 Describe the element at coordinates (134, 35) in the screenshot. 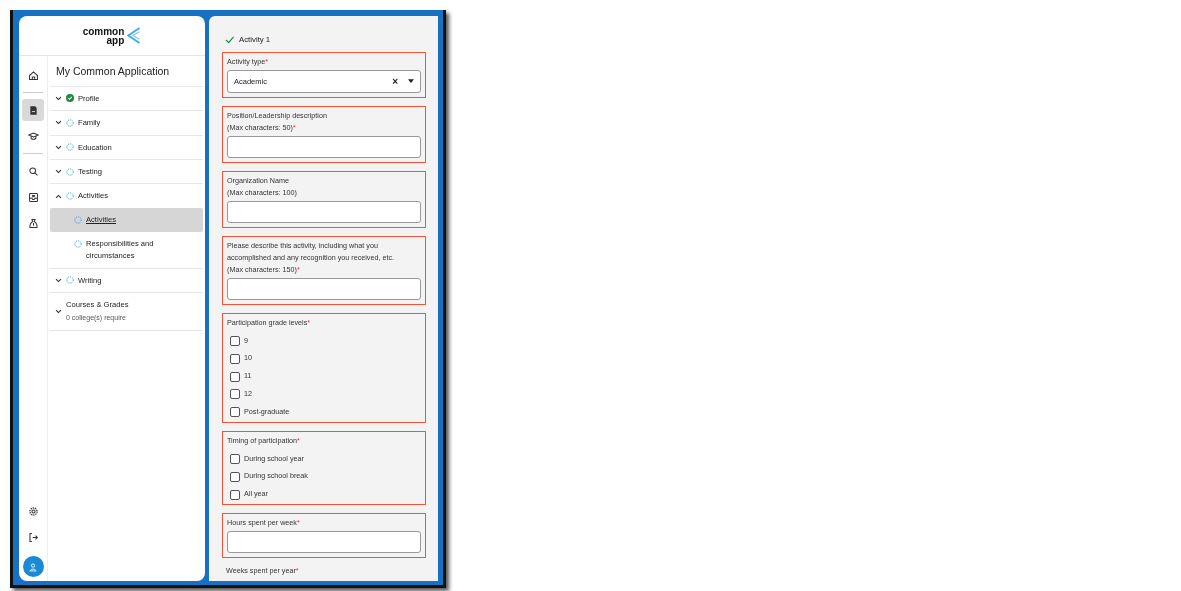

I see `logo-mark-icon` at that location.